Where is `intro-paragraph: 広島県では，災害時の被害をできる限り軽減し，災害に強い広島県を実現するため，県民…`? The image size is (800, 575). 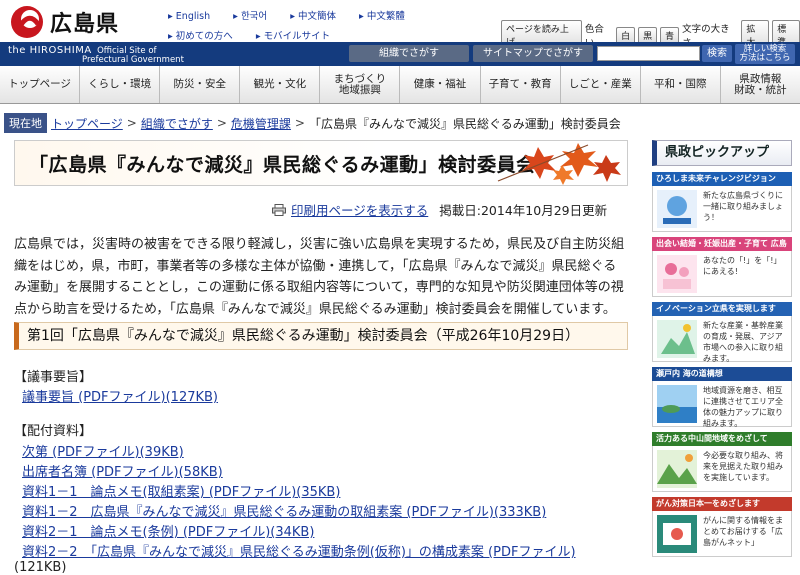 intro-paragraph: 広島県では，災害時の被害をできる限り軽減し，災害に強い広島県を実現するため，県民… is located at coordinates (319, 277).